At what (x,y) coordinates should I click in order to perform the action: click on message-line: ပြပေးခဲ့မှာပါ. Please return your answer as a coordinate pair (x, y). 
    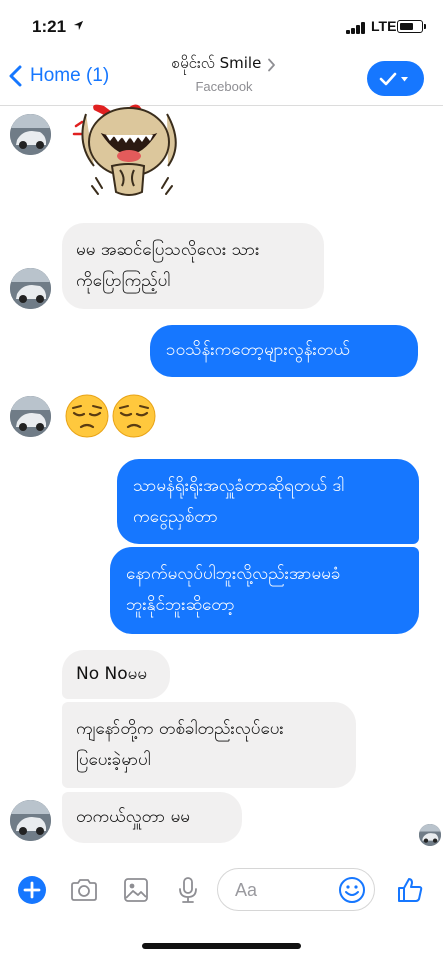
    Looking at the image, I should click on (113, 760).